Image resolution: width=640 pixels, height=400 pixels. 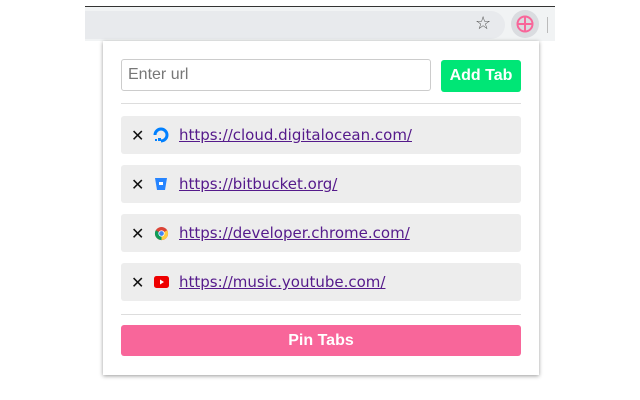 What do you see at coordinates (295, 25) in the screenshot?
I see `omnibox` at bounding box center [295, 25].